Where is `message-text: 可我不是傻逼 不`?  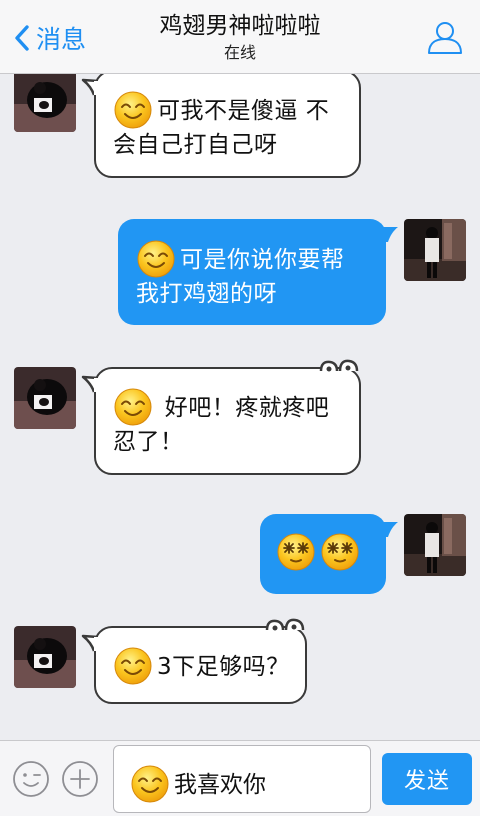
message-text: 可我不是傻逼 不 is located at coordinates (243, 111).